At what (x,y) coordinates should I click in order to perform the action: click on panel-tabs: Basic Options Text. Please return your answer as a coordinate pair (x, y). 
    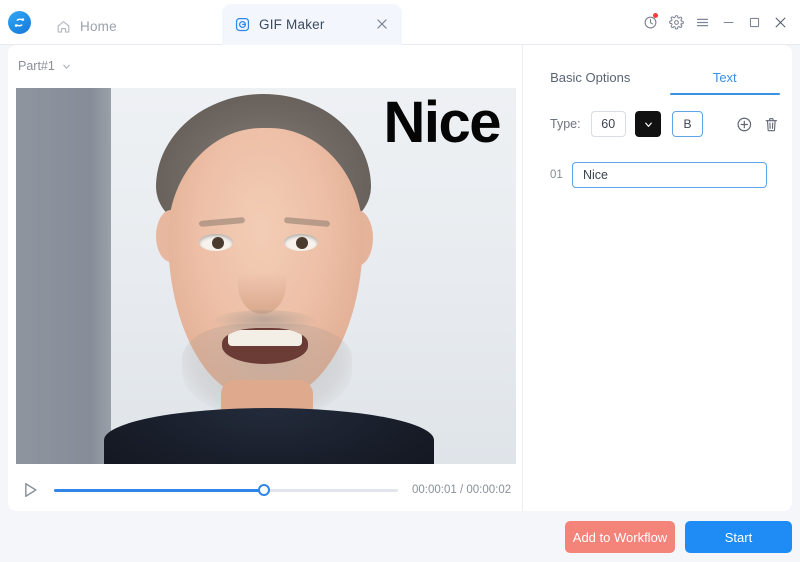
    Looking at the image, I should click on (657, 77).